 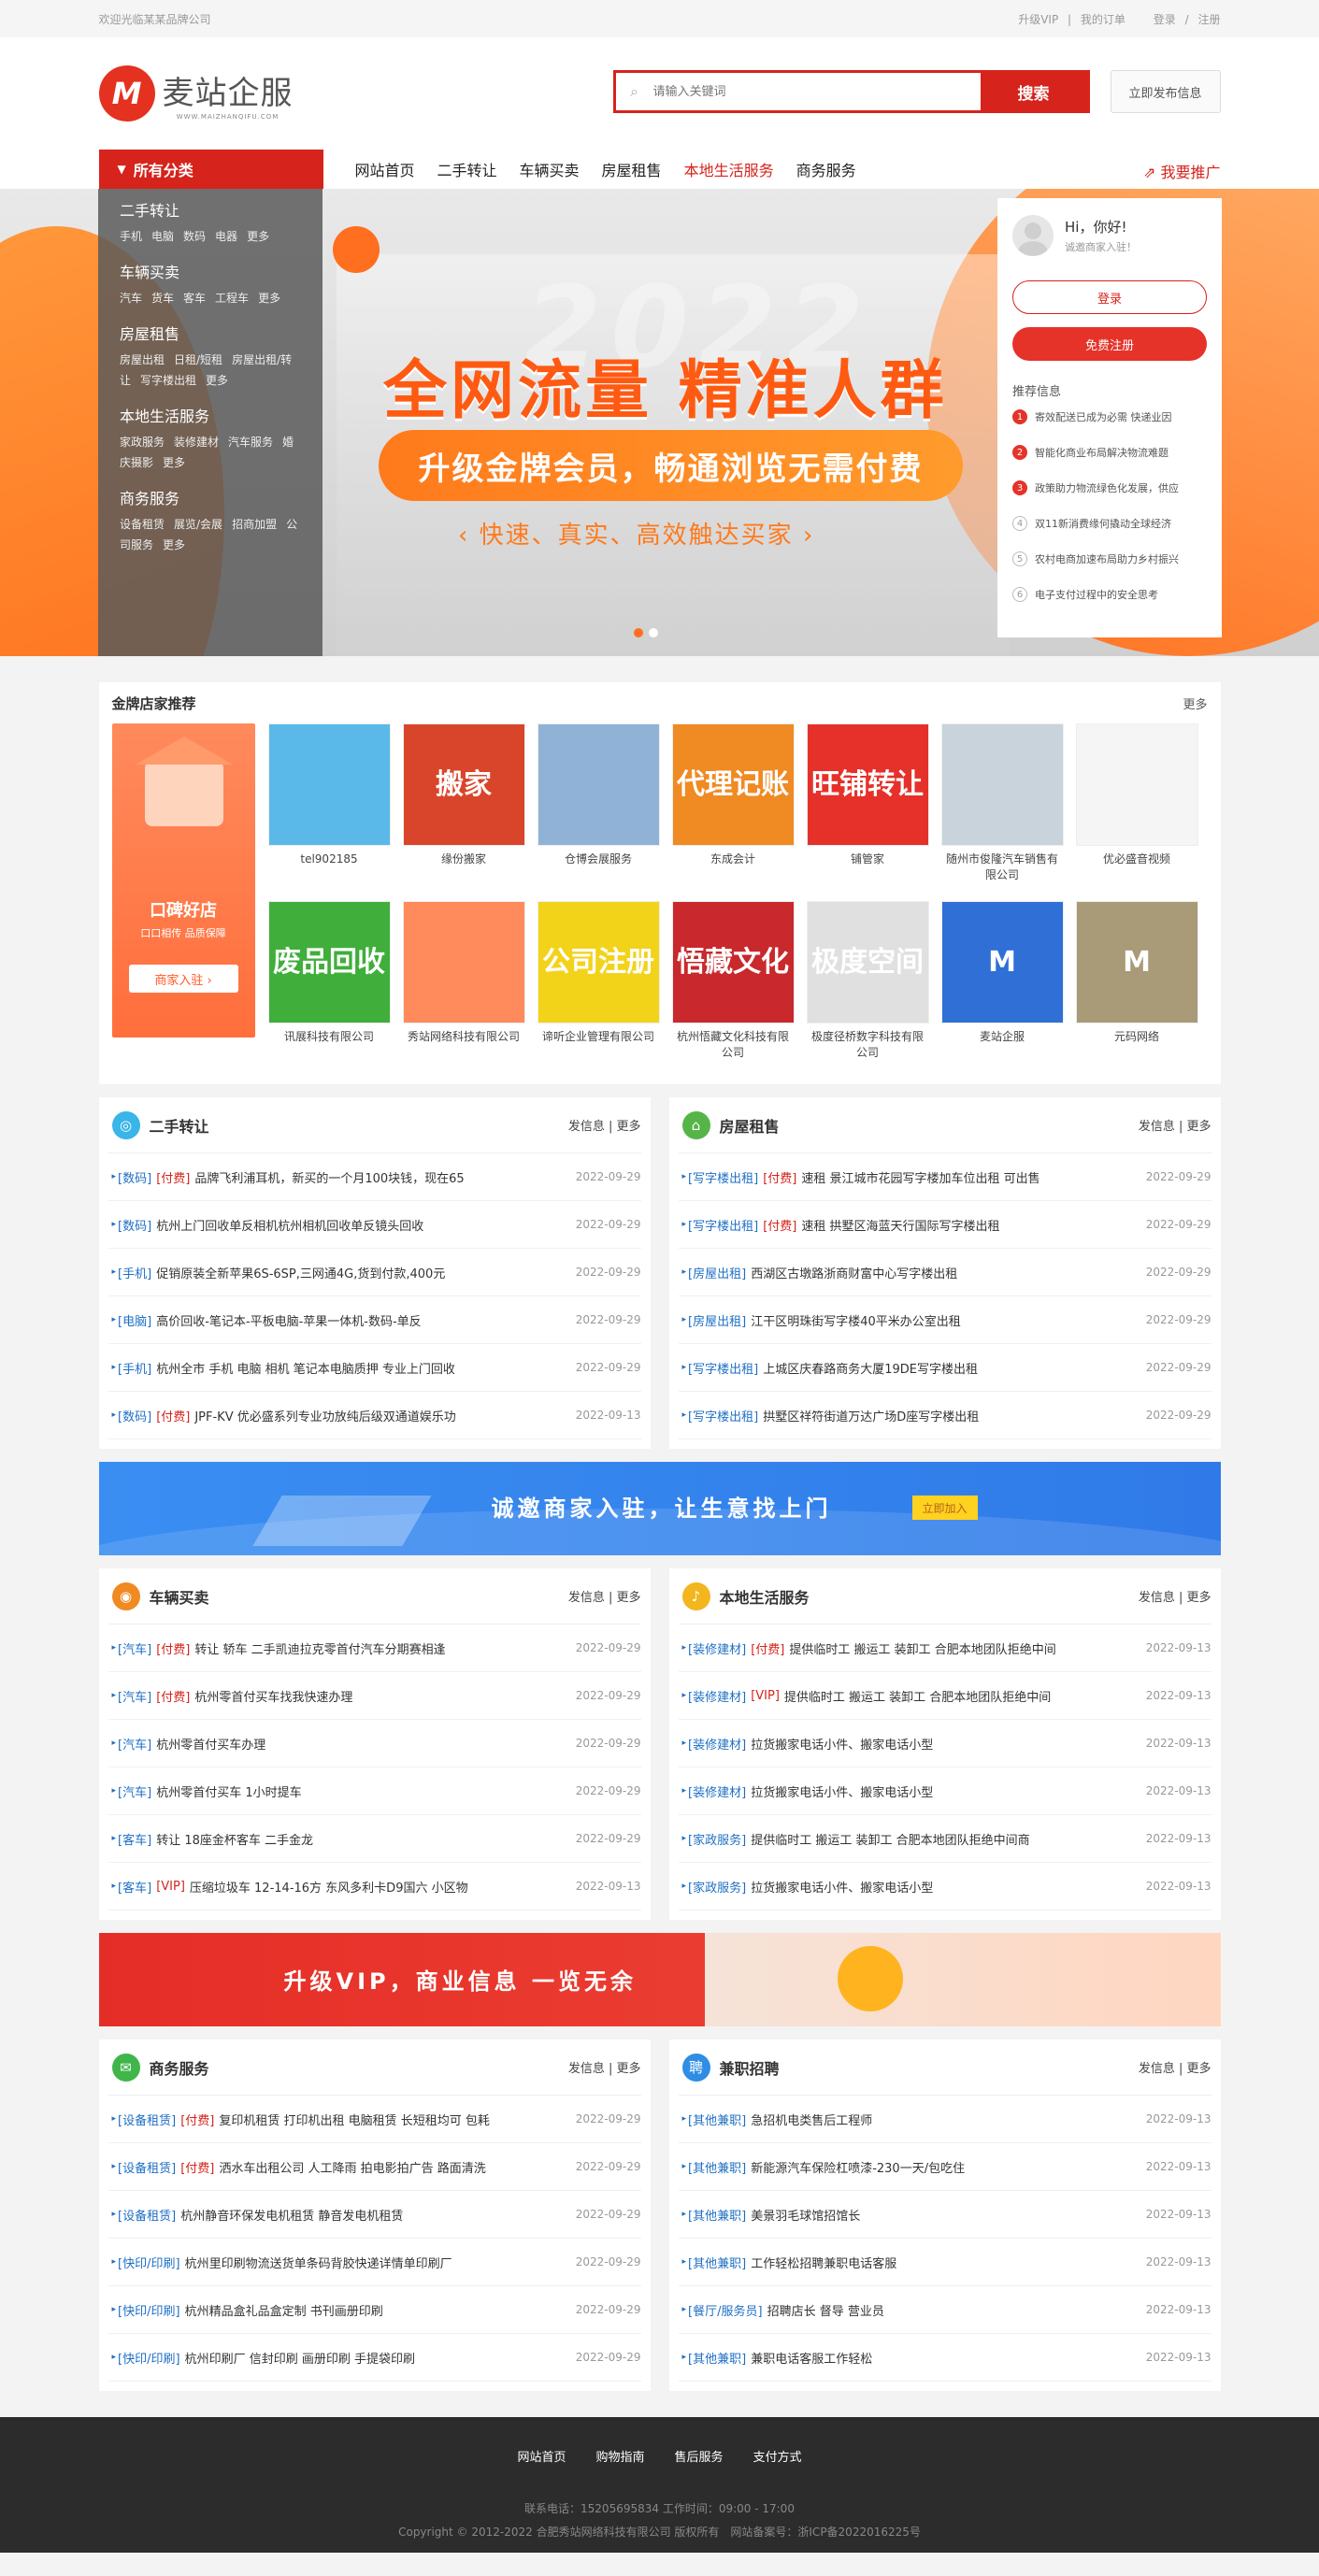 What do you see at coordinates (360, 1225) in the screenshot?
I see `item-title: 杭州上门回收单反相机杭州相机回收单反镜头回收` at bounding box center [360, 1225].